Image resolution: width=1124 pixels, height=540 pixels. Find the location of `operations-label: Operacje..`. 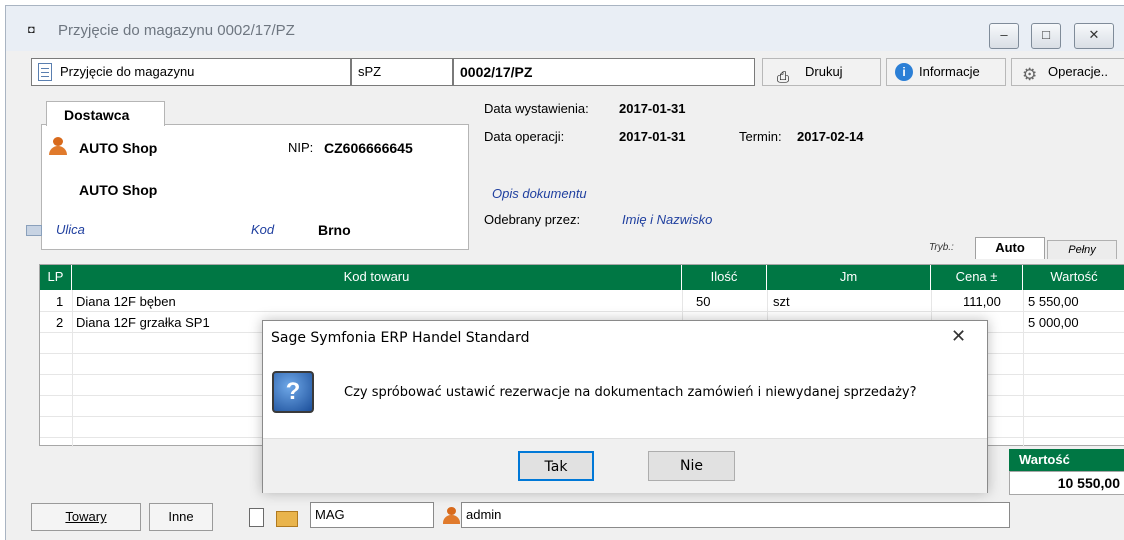

operations-label: Operacje.. is located at coordinates (1078, 71).